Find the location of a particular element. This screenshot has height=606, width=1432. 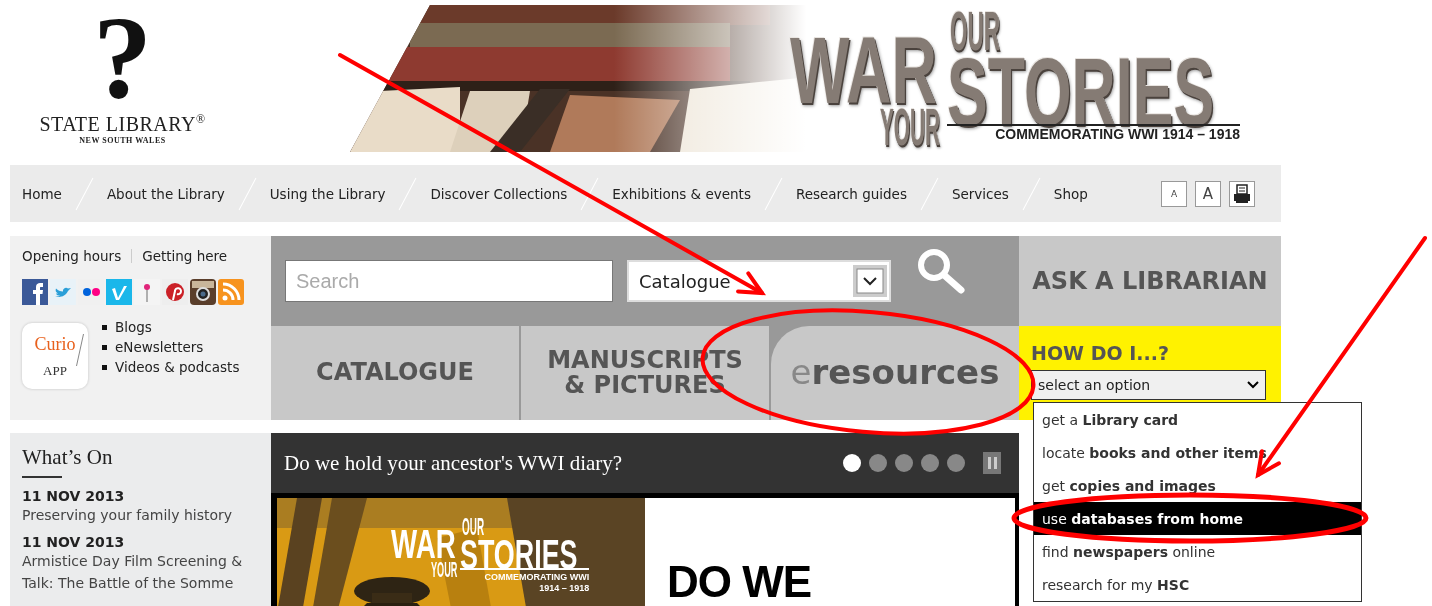

printer-icon is located at coordinates (1242, 193).